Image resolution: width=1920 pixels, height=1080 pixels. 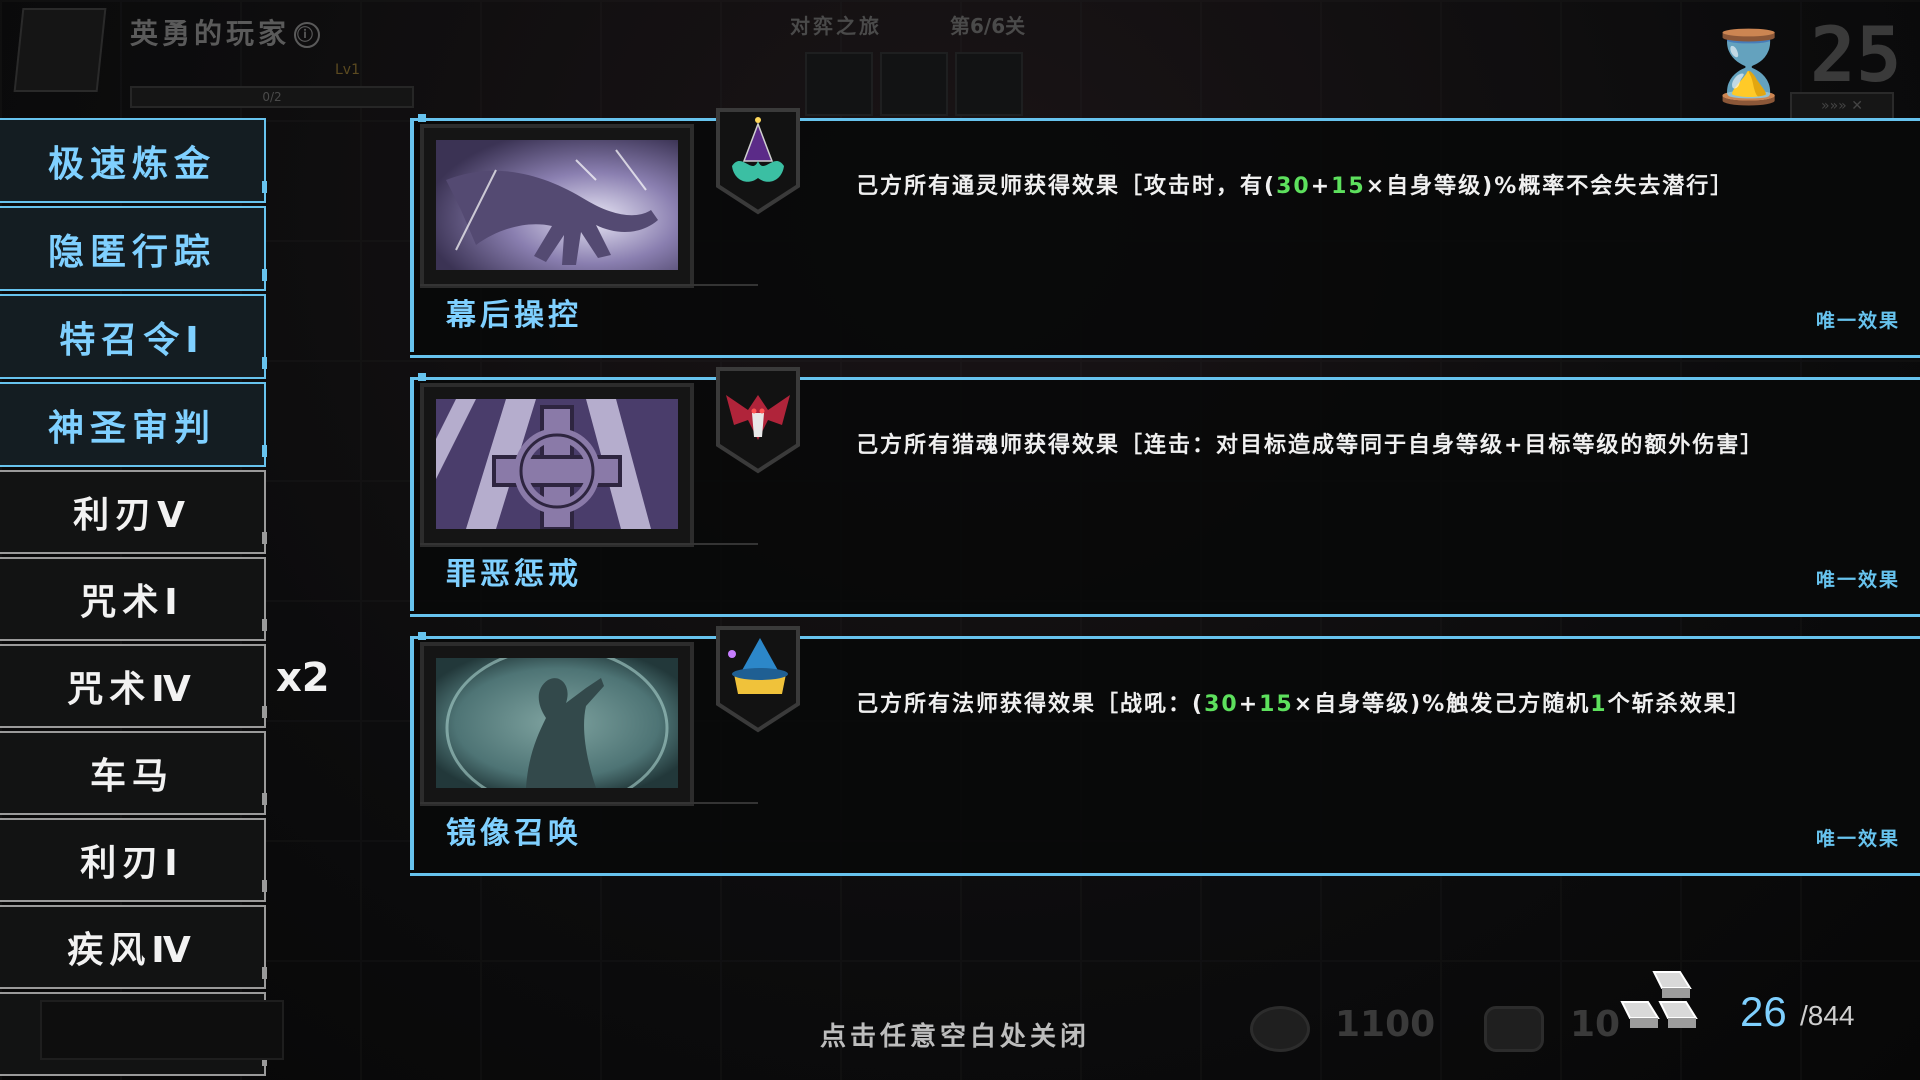 I want to click on hand-icon, so click(x=557, y=205).